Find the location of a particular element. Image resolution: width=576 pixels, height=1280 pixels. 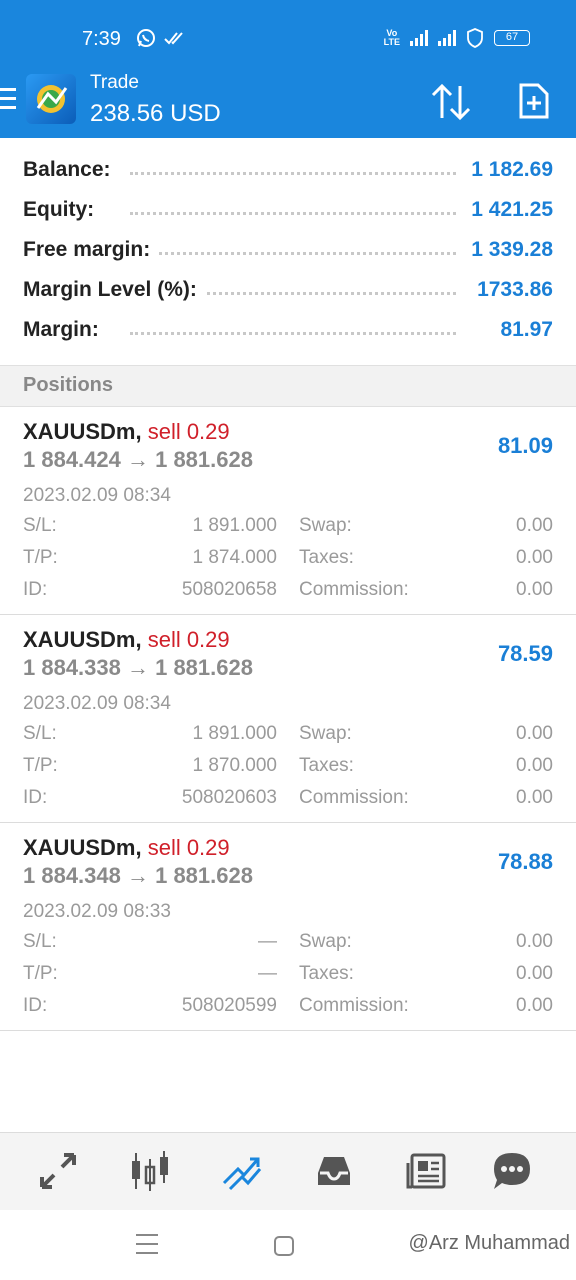

positions-header: Positions is located at coordinates (288, 386).